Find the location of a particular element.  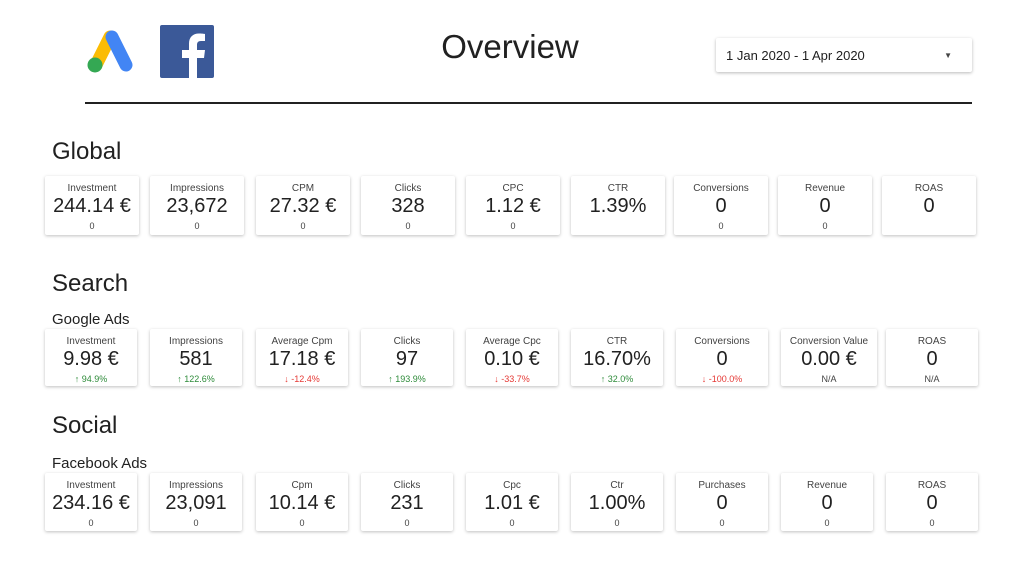

global-card-roas: ROAS 0 is located at coordinates (929, 205).